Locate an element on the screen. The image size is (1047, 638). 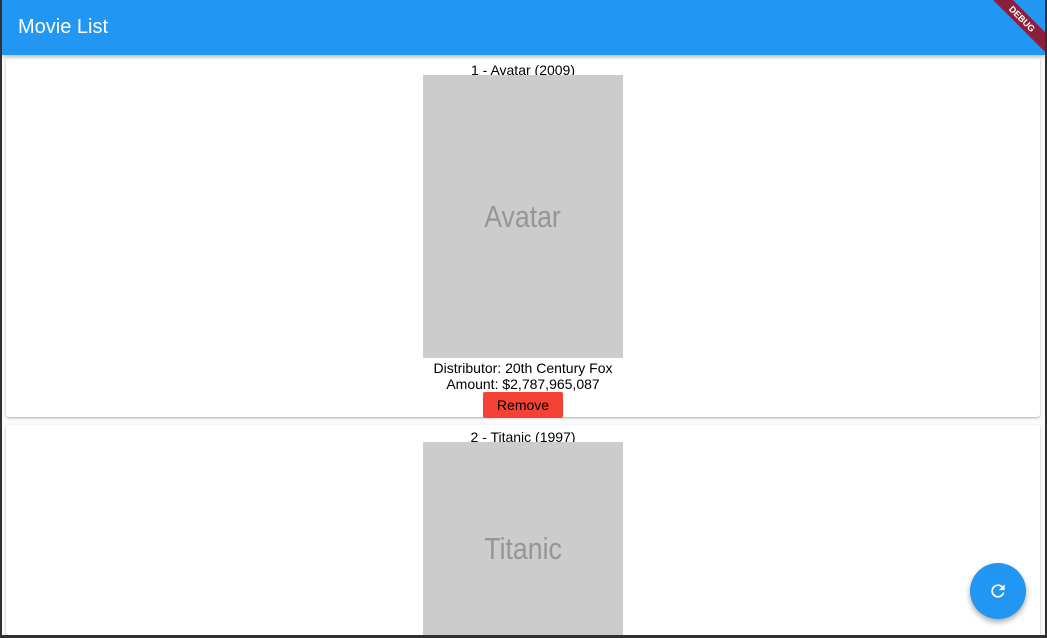
movie-poster: Titanic is located at coordinates (523, 538).